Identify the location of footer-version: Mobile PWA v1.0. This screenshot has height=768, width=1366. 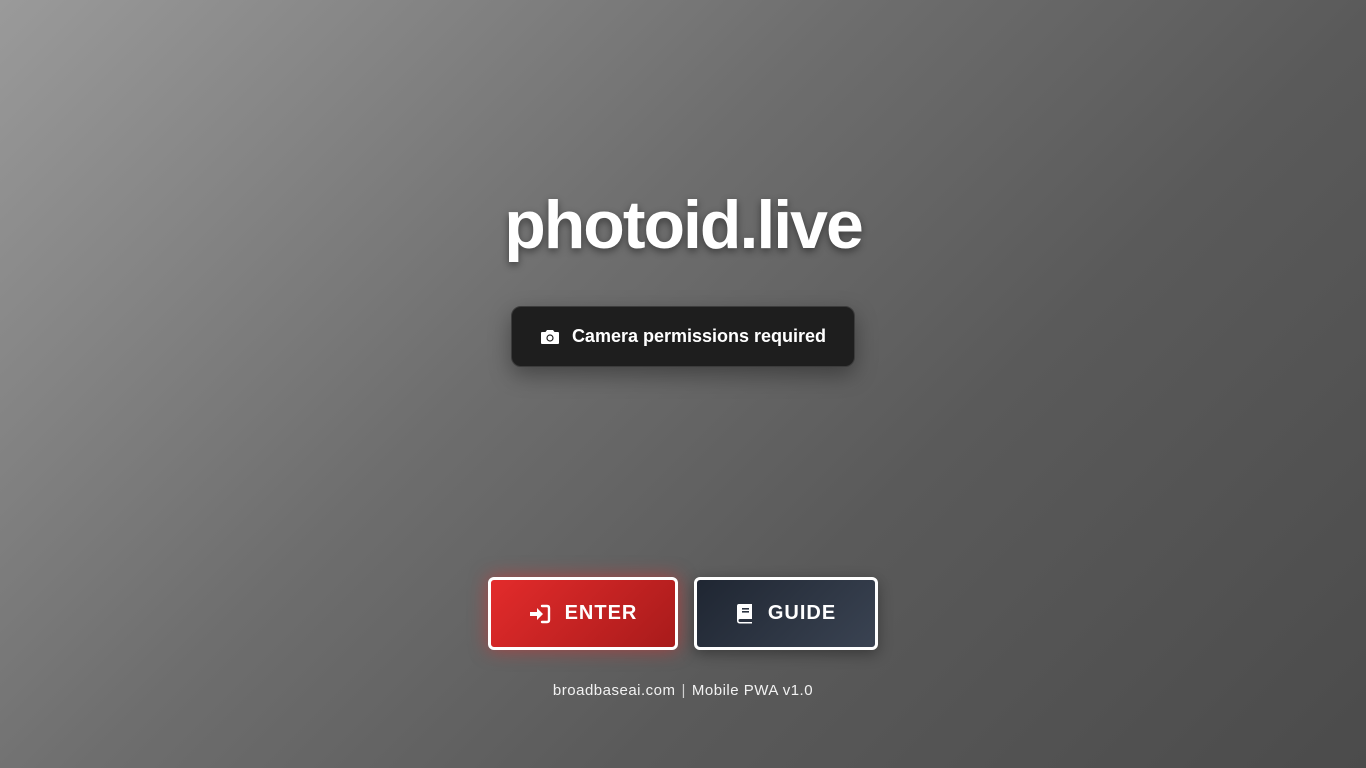
(752, 690).